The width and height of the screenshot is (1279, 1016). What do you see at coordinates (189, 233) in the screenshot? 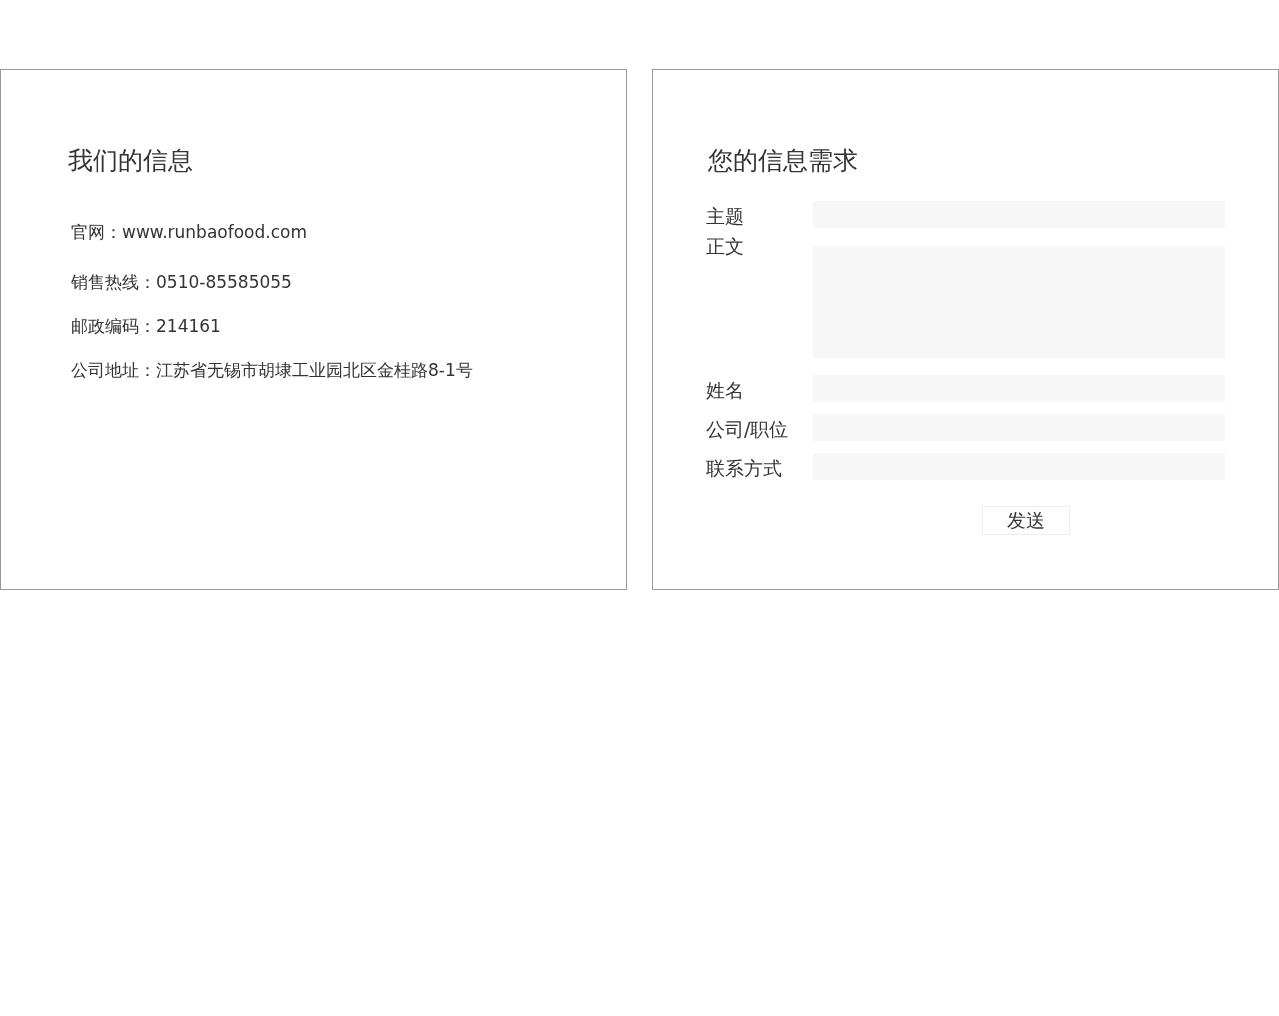
I see `info-line: 官网：www.runbaofood.com` at bounding box center [189, 233].